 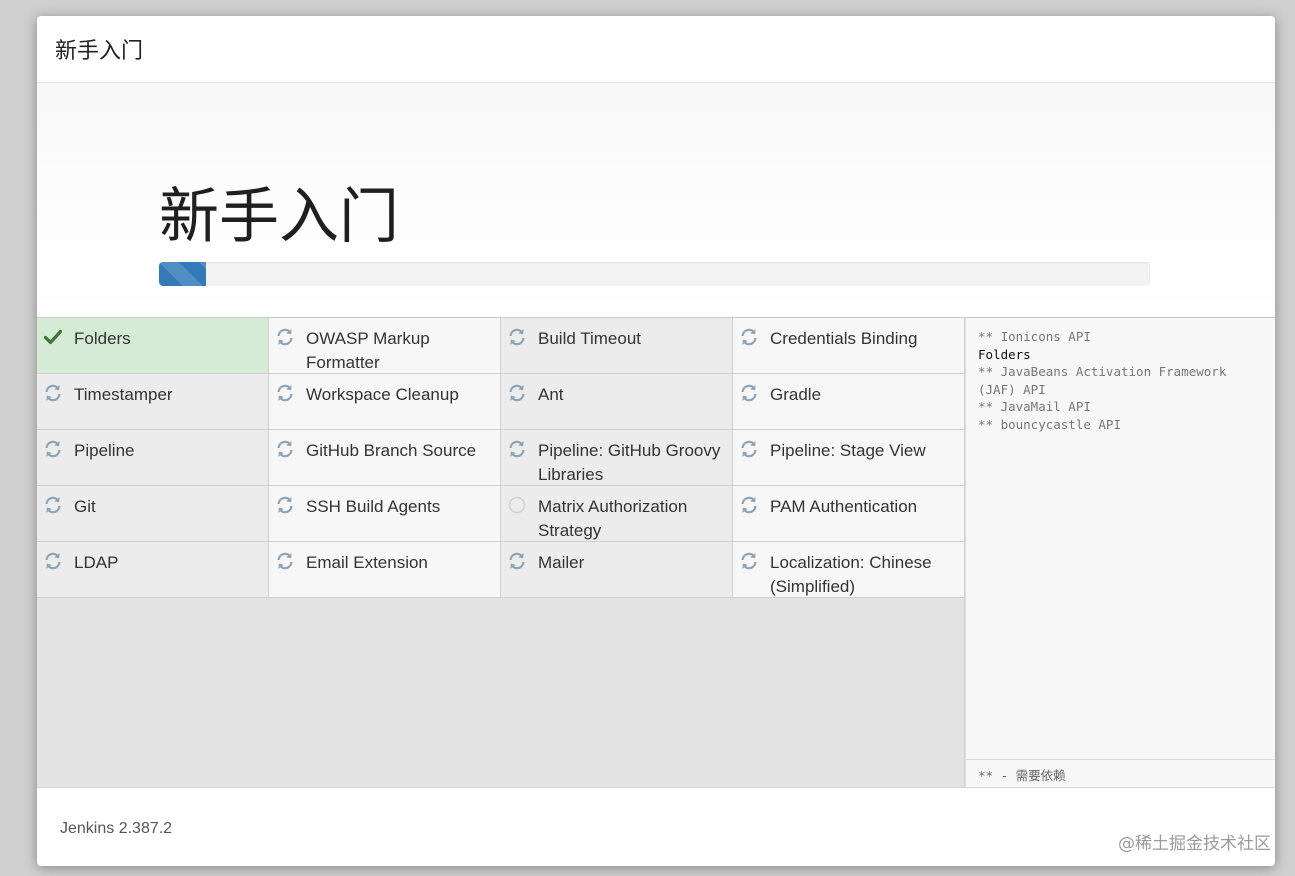 What do you see at coordinates (373, 506) in the screenshot?
I see `plugin-label: SSH Build Agents` at bounding box center [373, 506].